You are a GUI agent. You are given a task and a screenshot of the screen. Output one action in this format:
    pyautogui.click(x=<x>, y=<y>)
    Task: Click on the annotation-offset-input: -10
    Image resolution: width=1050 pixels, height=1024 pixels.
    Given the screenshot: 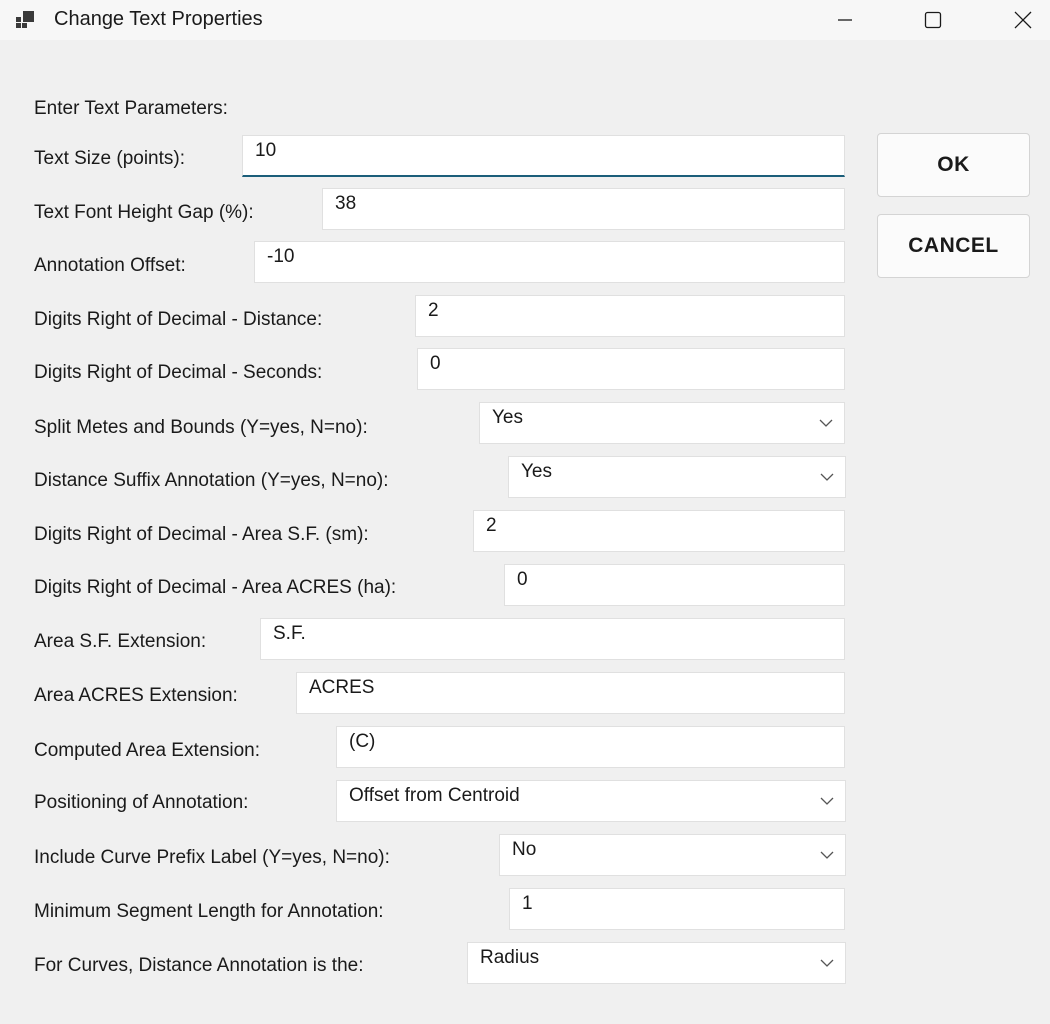 What is the action you would take?
    pyautogui.click(x=549, y=262)
    